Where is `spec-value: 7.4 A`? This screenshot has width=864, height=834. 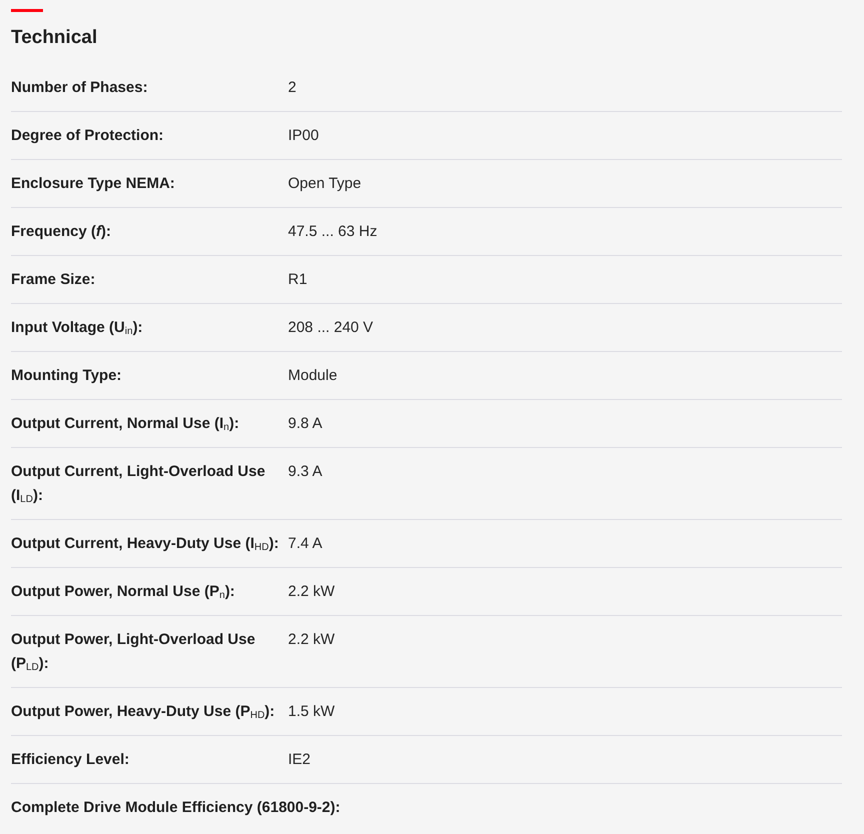
spec-value: 7.4 A is located at coordinates (306, 544).